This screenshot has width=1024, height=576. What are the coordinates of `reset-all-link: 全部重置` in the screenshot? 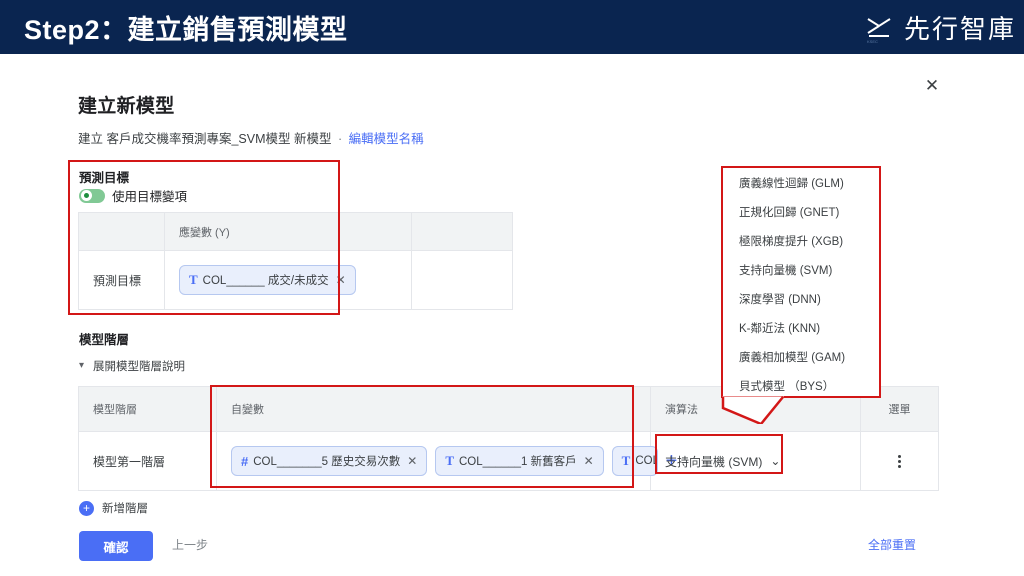 It's located at (892, 544).